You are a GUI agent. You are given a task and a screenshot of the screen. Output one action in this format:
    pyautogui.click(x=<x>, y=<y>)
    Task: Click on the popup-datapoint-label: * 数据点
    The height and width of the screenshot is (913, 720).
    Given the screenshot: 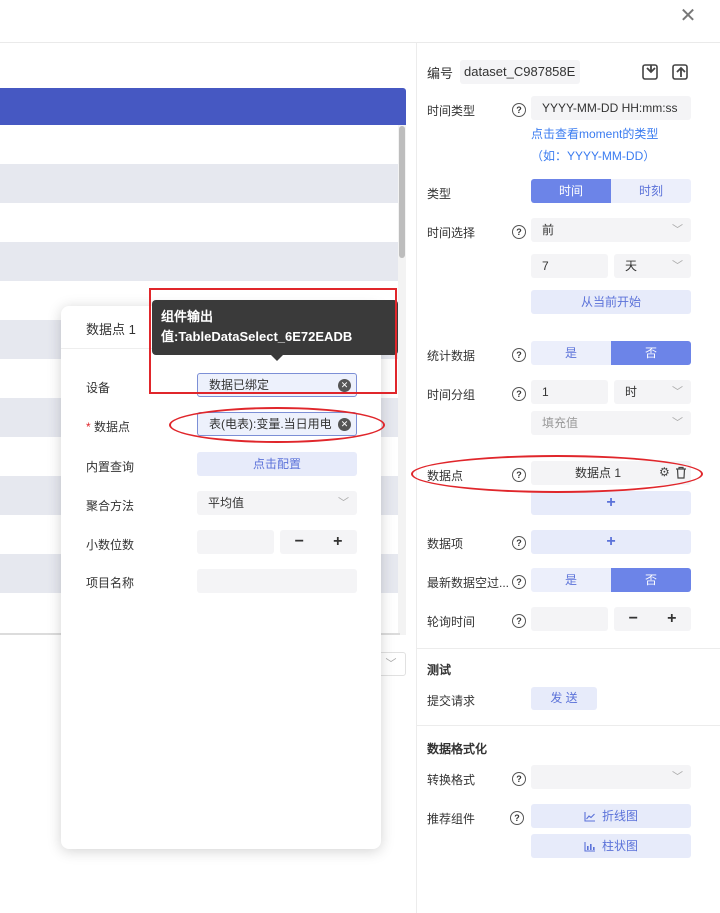 What is the action you would take?
    pyautogui.click(x=108, y=426)
    